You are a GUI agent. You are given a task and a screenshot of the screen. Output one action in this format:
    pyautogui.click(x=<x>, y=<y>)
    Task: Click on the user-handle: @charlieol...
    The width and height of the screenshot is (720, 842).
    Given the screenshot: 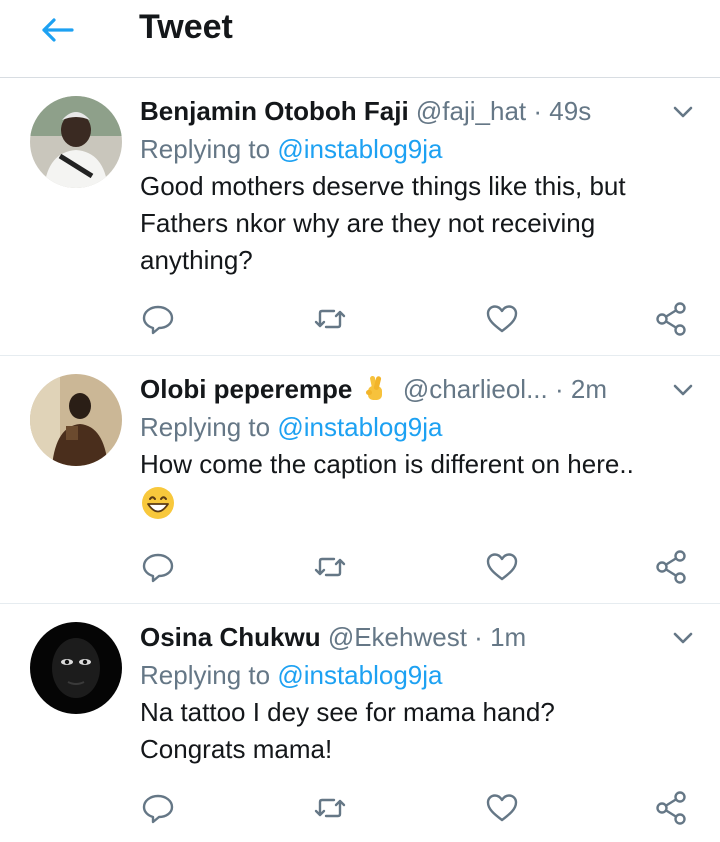 What is the action you would take?
    pyautogui.click(x=475, y=389)
    